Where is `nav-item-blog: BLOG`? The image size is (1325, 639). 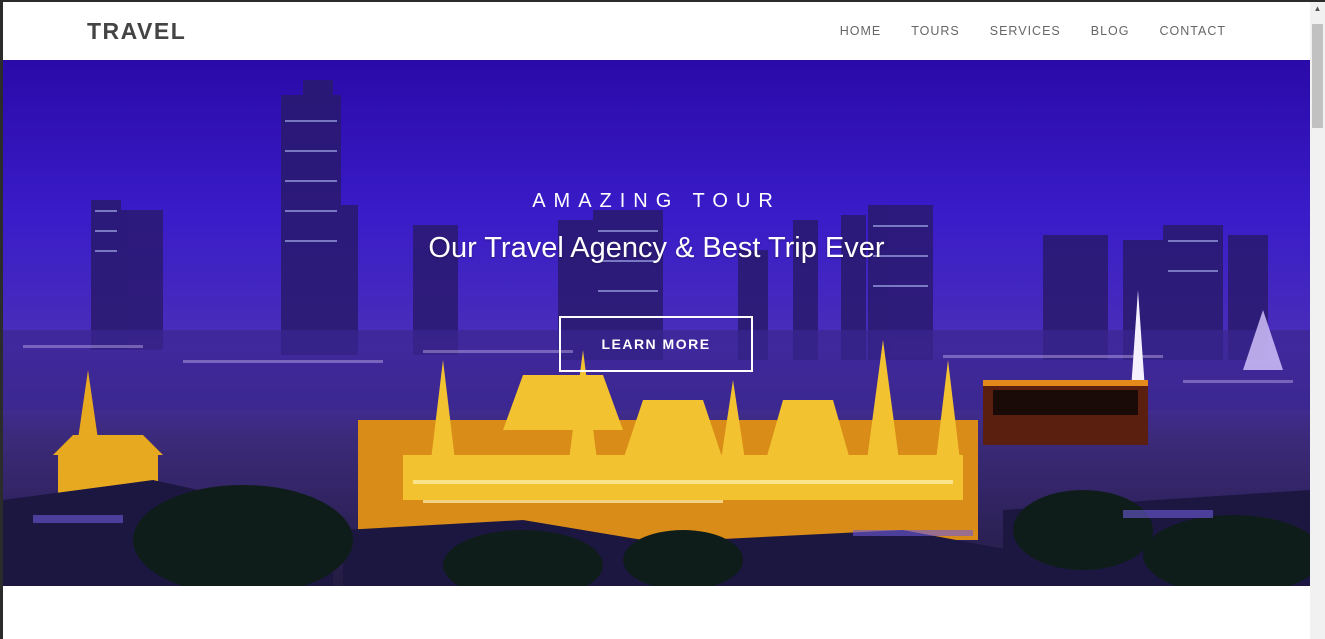
nav-item-blog: BLOG is located at coordinates (1110, 31).